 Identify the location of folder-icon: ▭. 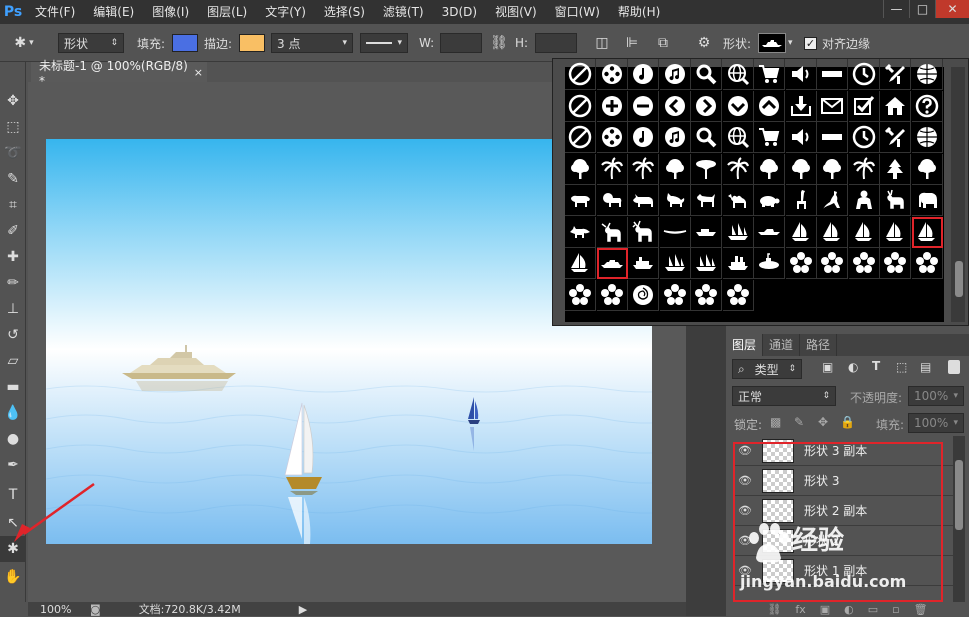
(873, 609).